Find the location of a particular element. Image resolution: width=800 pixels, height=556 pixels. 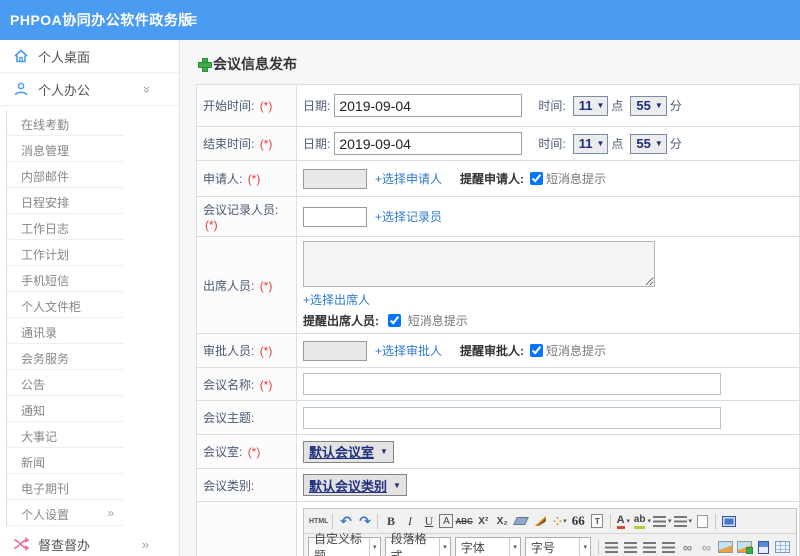

select-attendees-link: +选择出席人 is located at coordinates (336, 300).